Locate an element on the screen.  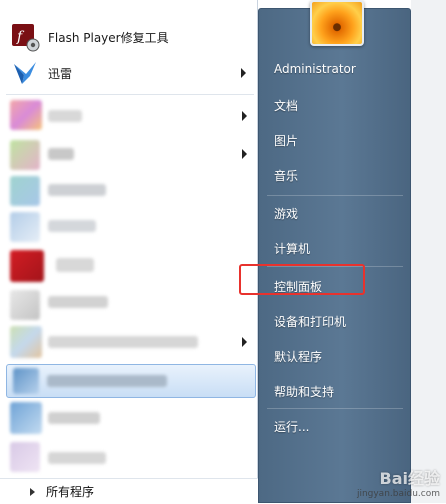
baidu-jingyan-watermark: Bai经验 jingyan.baidu.com is located at coordinates (398, 482).